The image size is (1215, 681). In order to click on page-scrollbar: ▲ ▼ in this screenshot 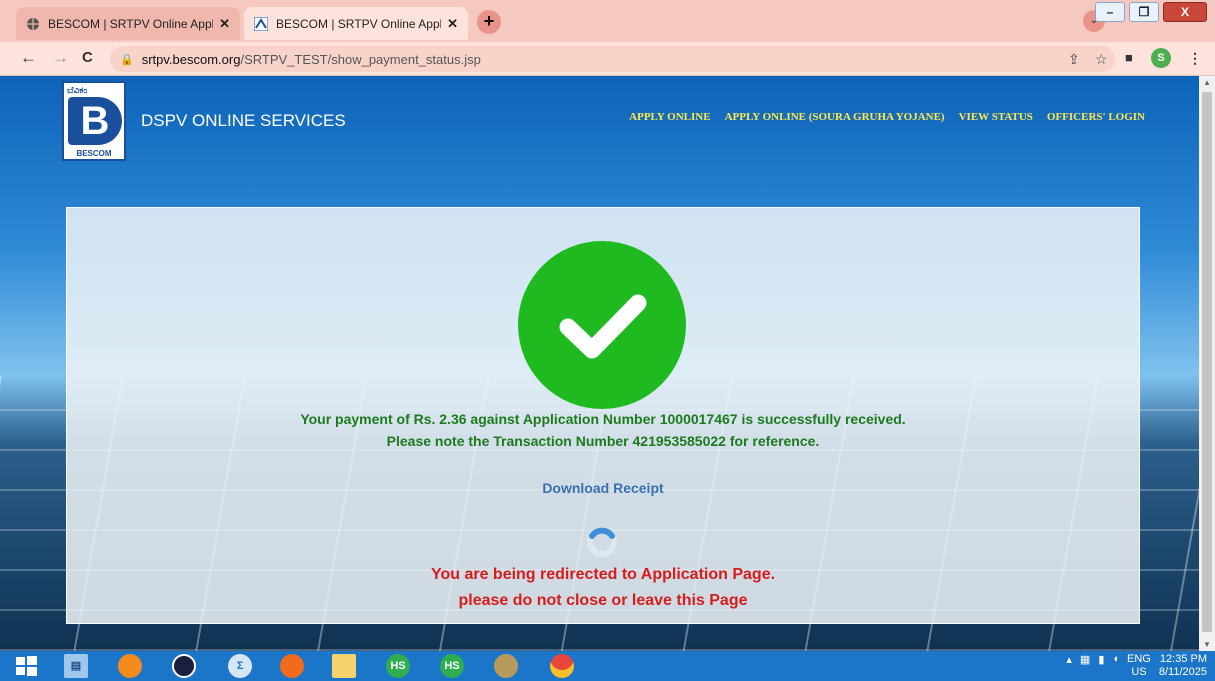, I will do `click(1207, 363)`.